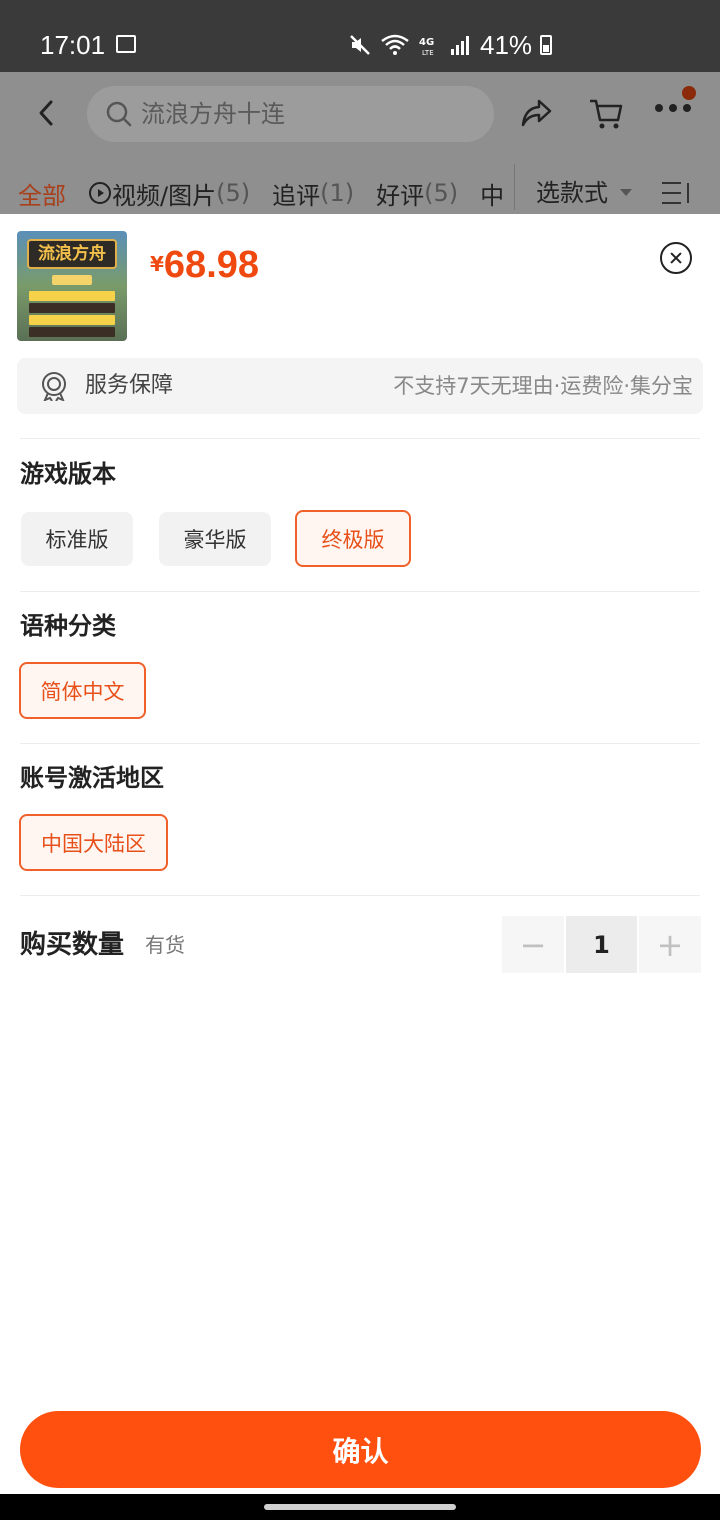 Image resolution: width=720 pixels, height=1520 pixels. I want to click on tab-follow-up: 追评 (1), so click(313, 193).